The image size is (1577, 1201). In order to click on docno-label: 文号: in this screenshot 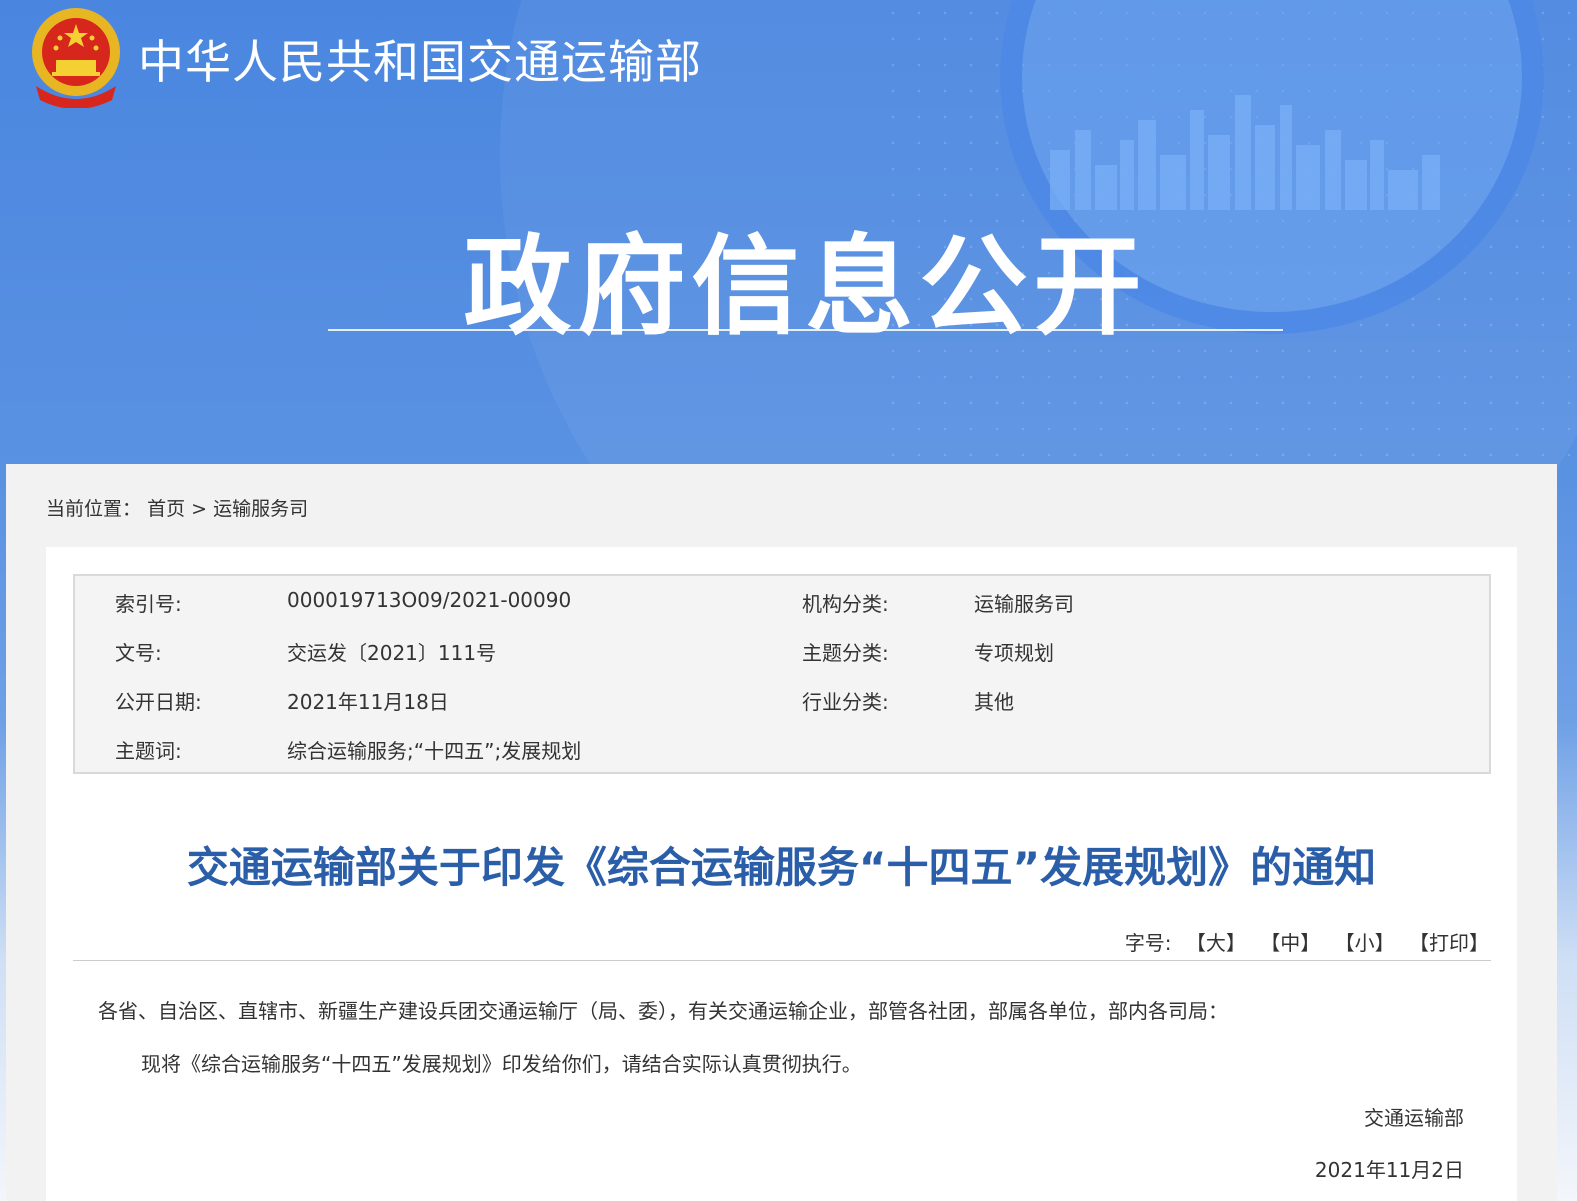, I will do `click(138, 653)`.